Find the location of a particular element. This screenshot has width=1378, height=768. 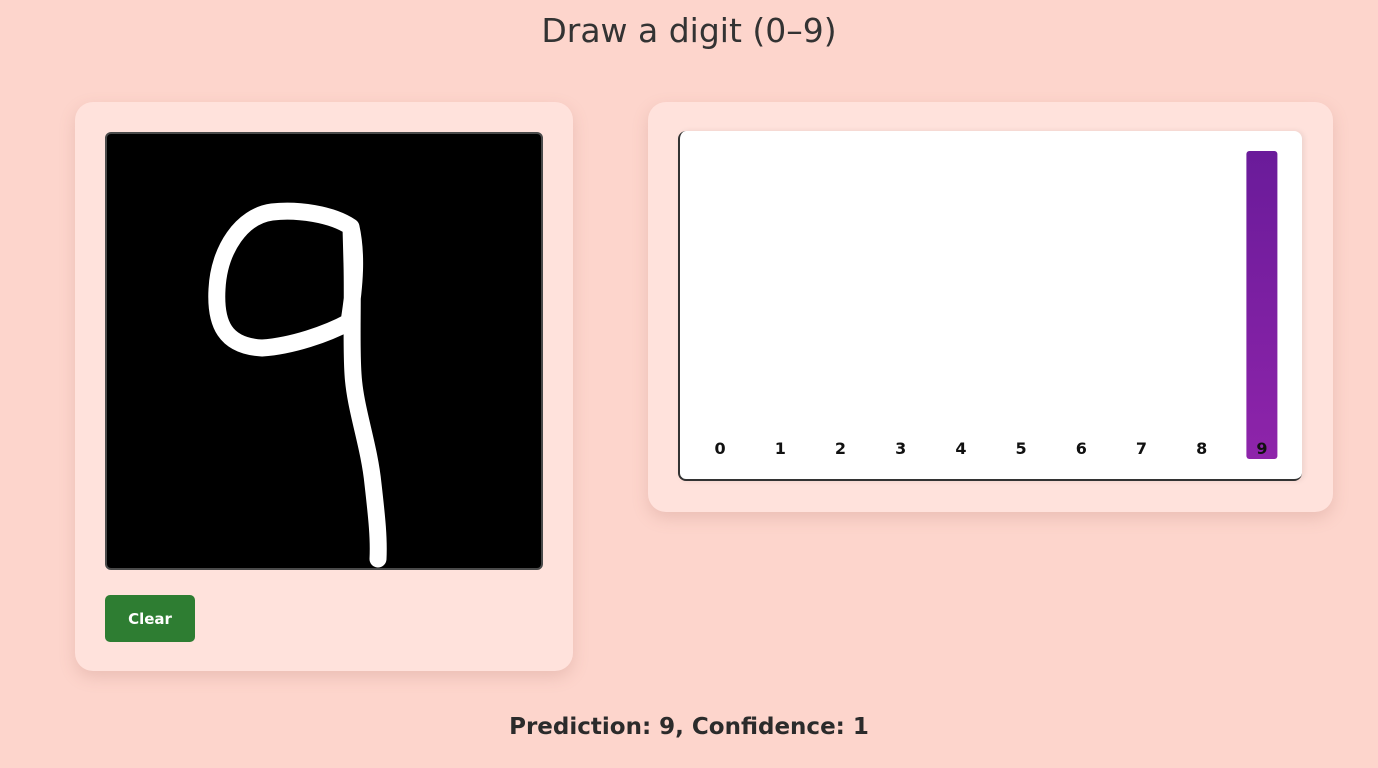

tick-label-2: 2 is located at coordinates (840, 448).